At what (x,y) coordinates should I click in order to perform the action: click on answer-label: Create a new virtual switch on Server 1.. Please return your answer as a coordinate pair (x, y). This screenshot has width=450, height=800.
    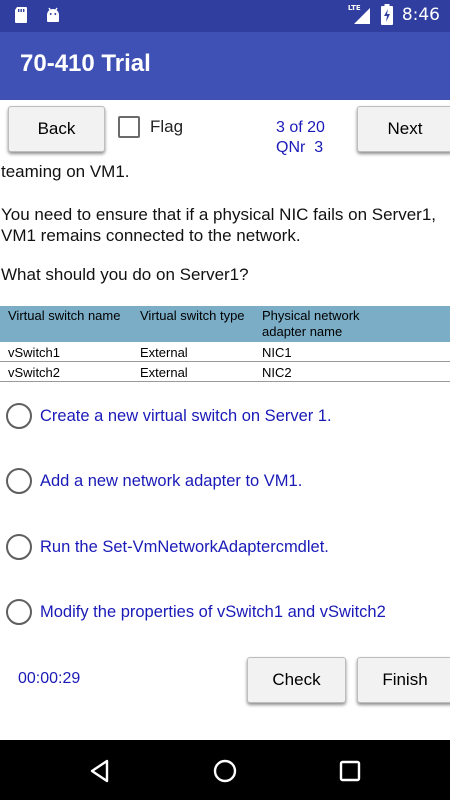
    Looking at the image, I should click on (186, 416).